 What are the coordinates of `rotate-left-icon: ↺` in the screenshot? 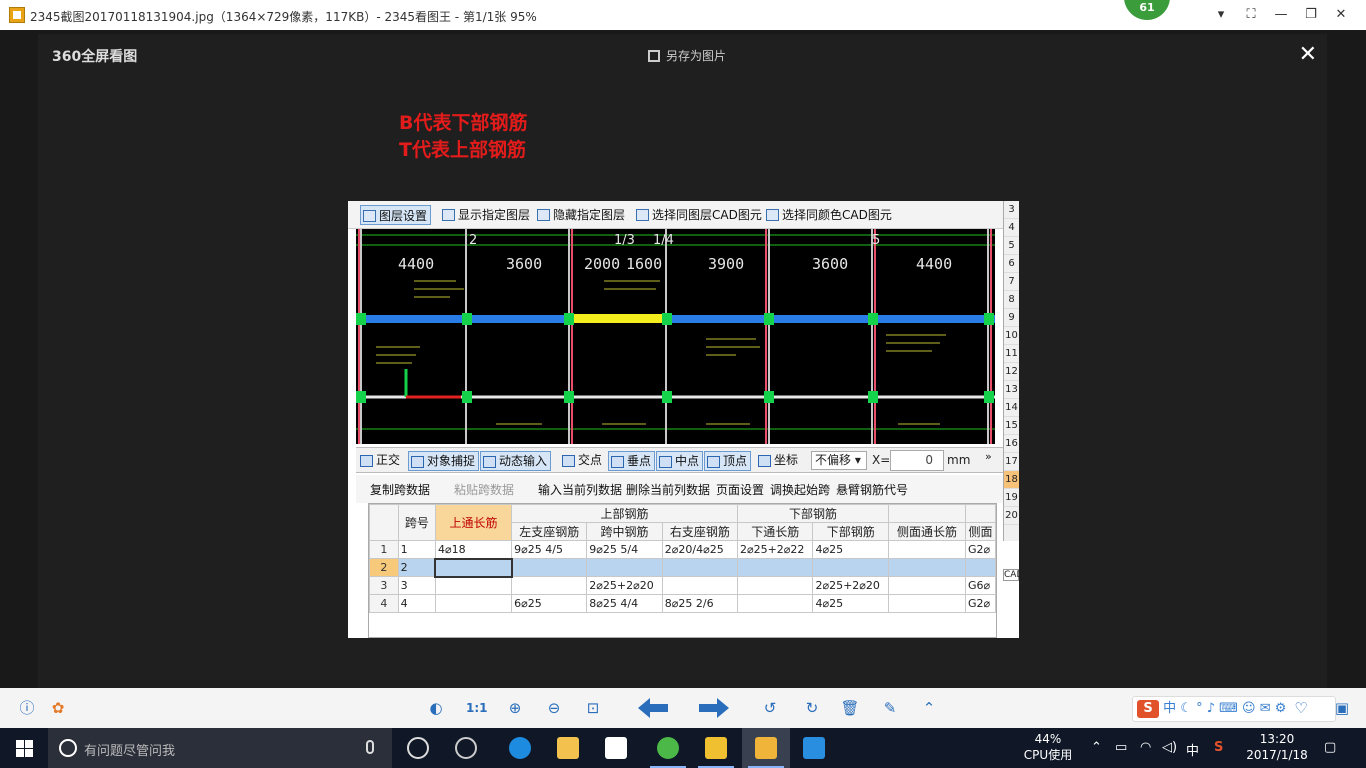 It's located at (770, 708).